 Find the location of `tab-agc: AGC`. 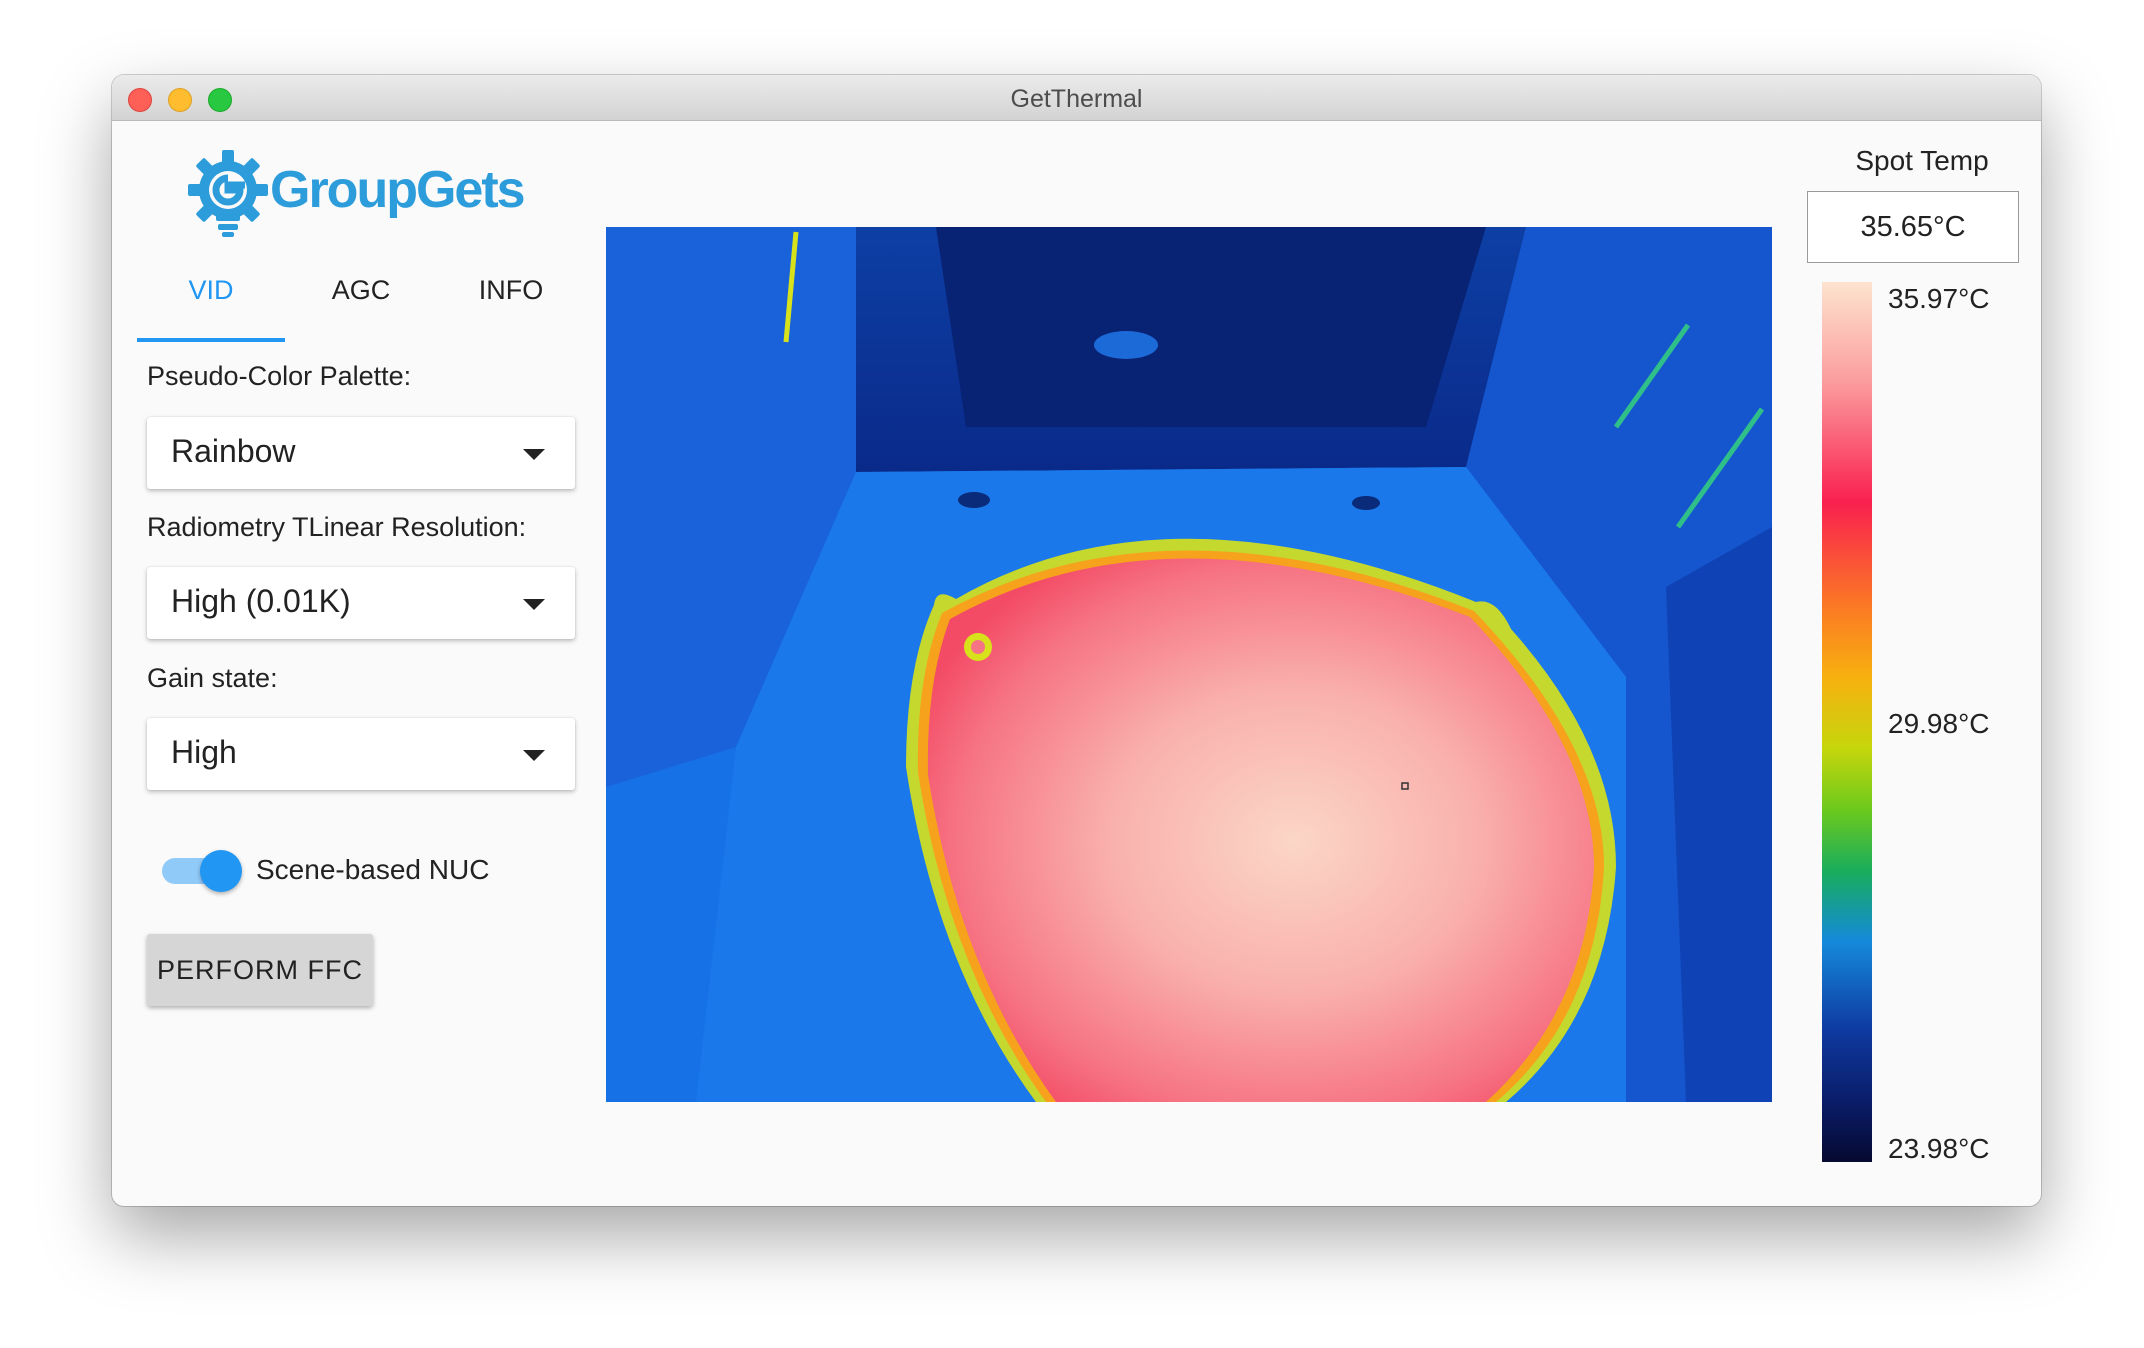

tab-agc: AGC is located at coordinates (361, 290).